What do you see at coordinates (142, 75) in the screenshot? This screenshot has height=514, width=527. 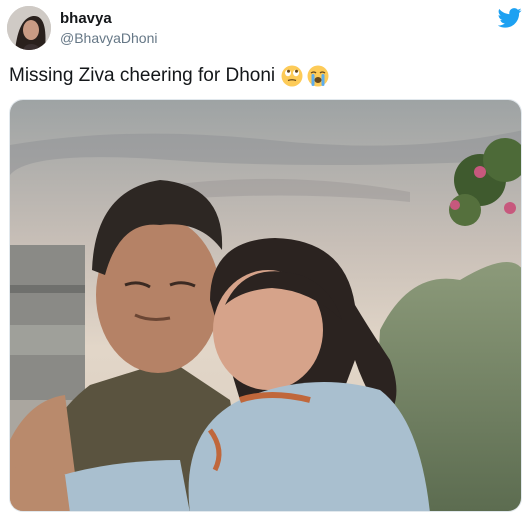 I see `tweet-text-content: Missing Ziva cheering for Dhoni` at bounding box center [142, 75].